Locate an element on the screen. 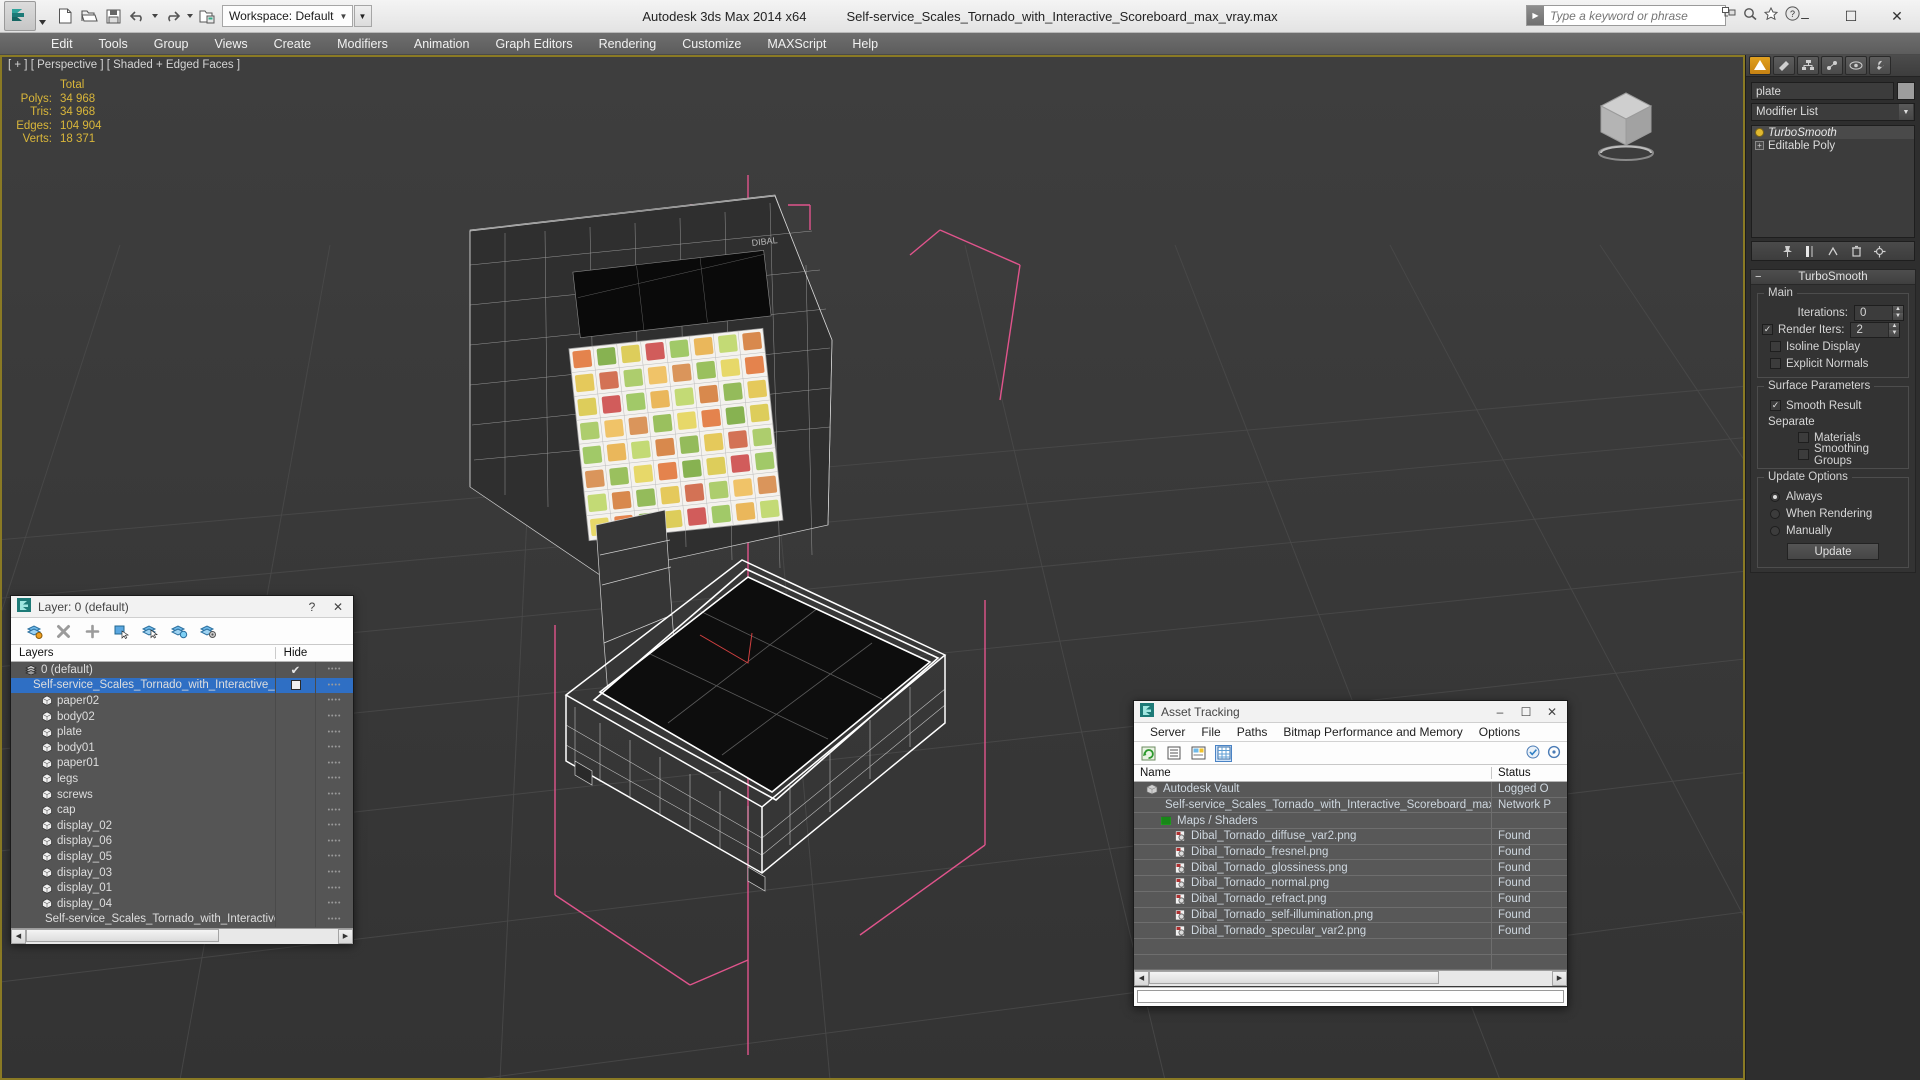  menu-rendering: Rendering is located at coordinates (628, 44).